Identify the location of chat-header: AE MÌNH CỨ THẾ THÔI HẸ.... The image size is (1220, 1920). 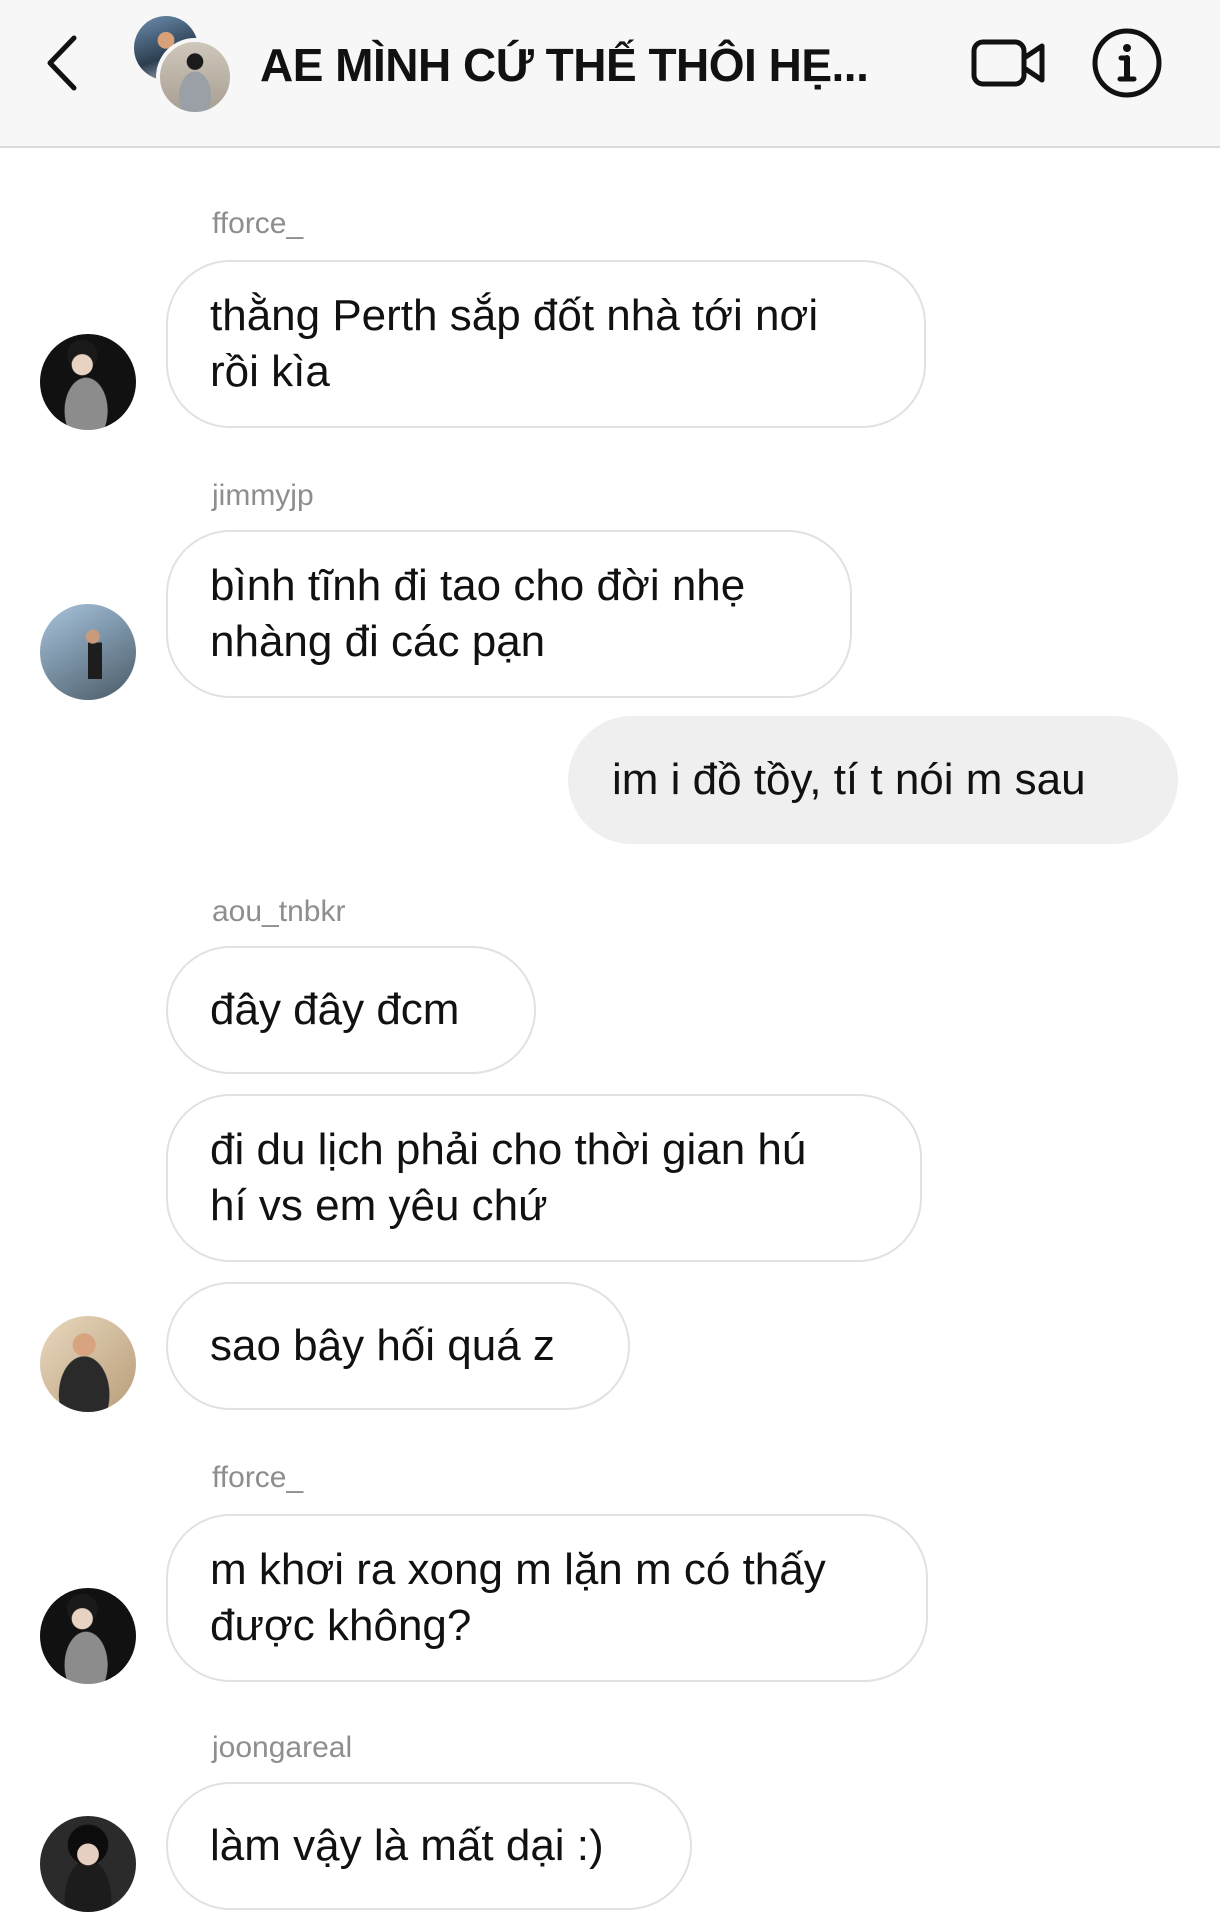
(610, 74).